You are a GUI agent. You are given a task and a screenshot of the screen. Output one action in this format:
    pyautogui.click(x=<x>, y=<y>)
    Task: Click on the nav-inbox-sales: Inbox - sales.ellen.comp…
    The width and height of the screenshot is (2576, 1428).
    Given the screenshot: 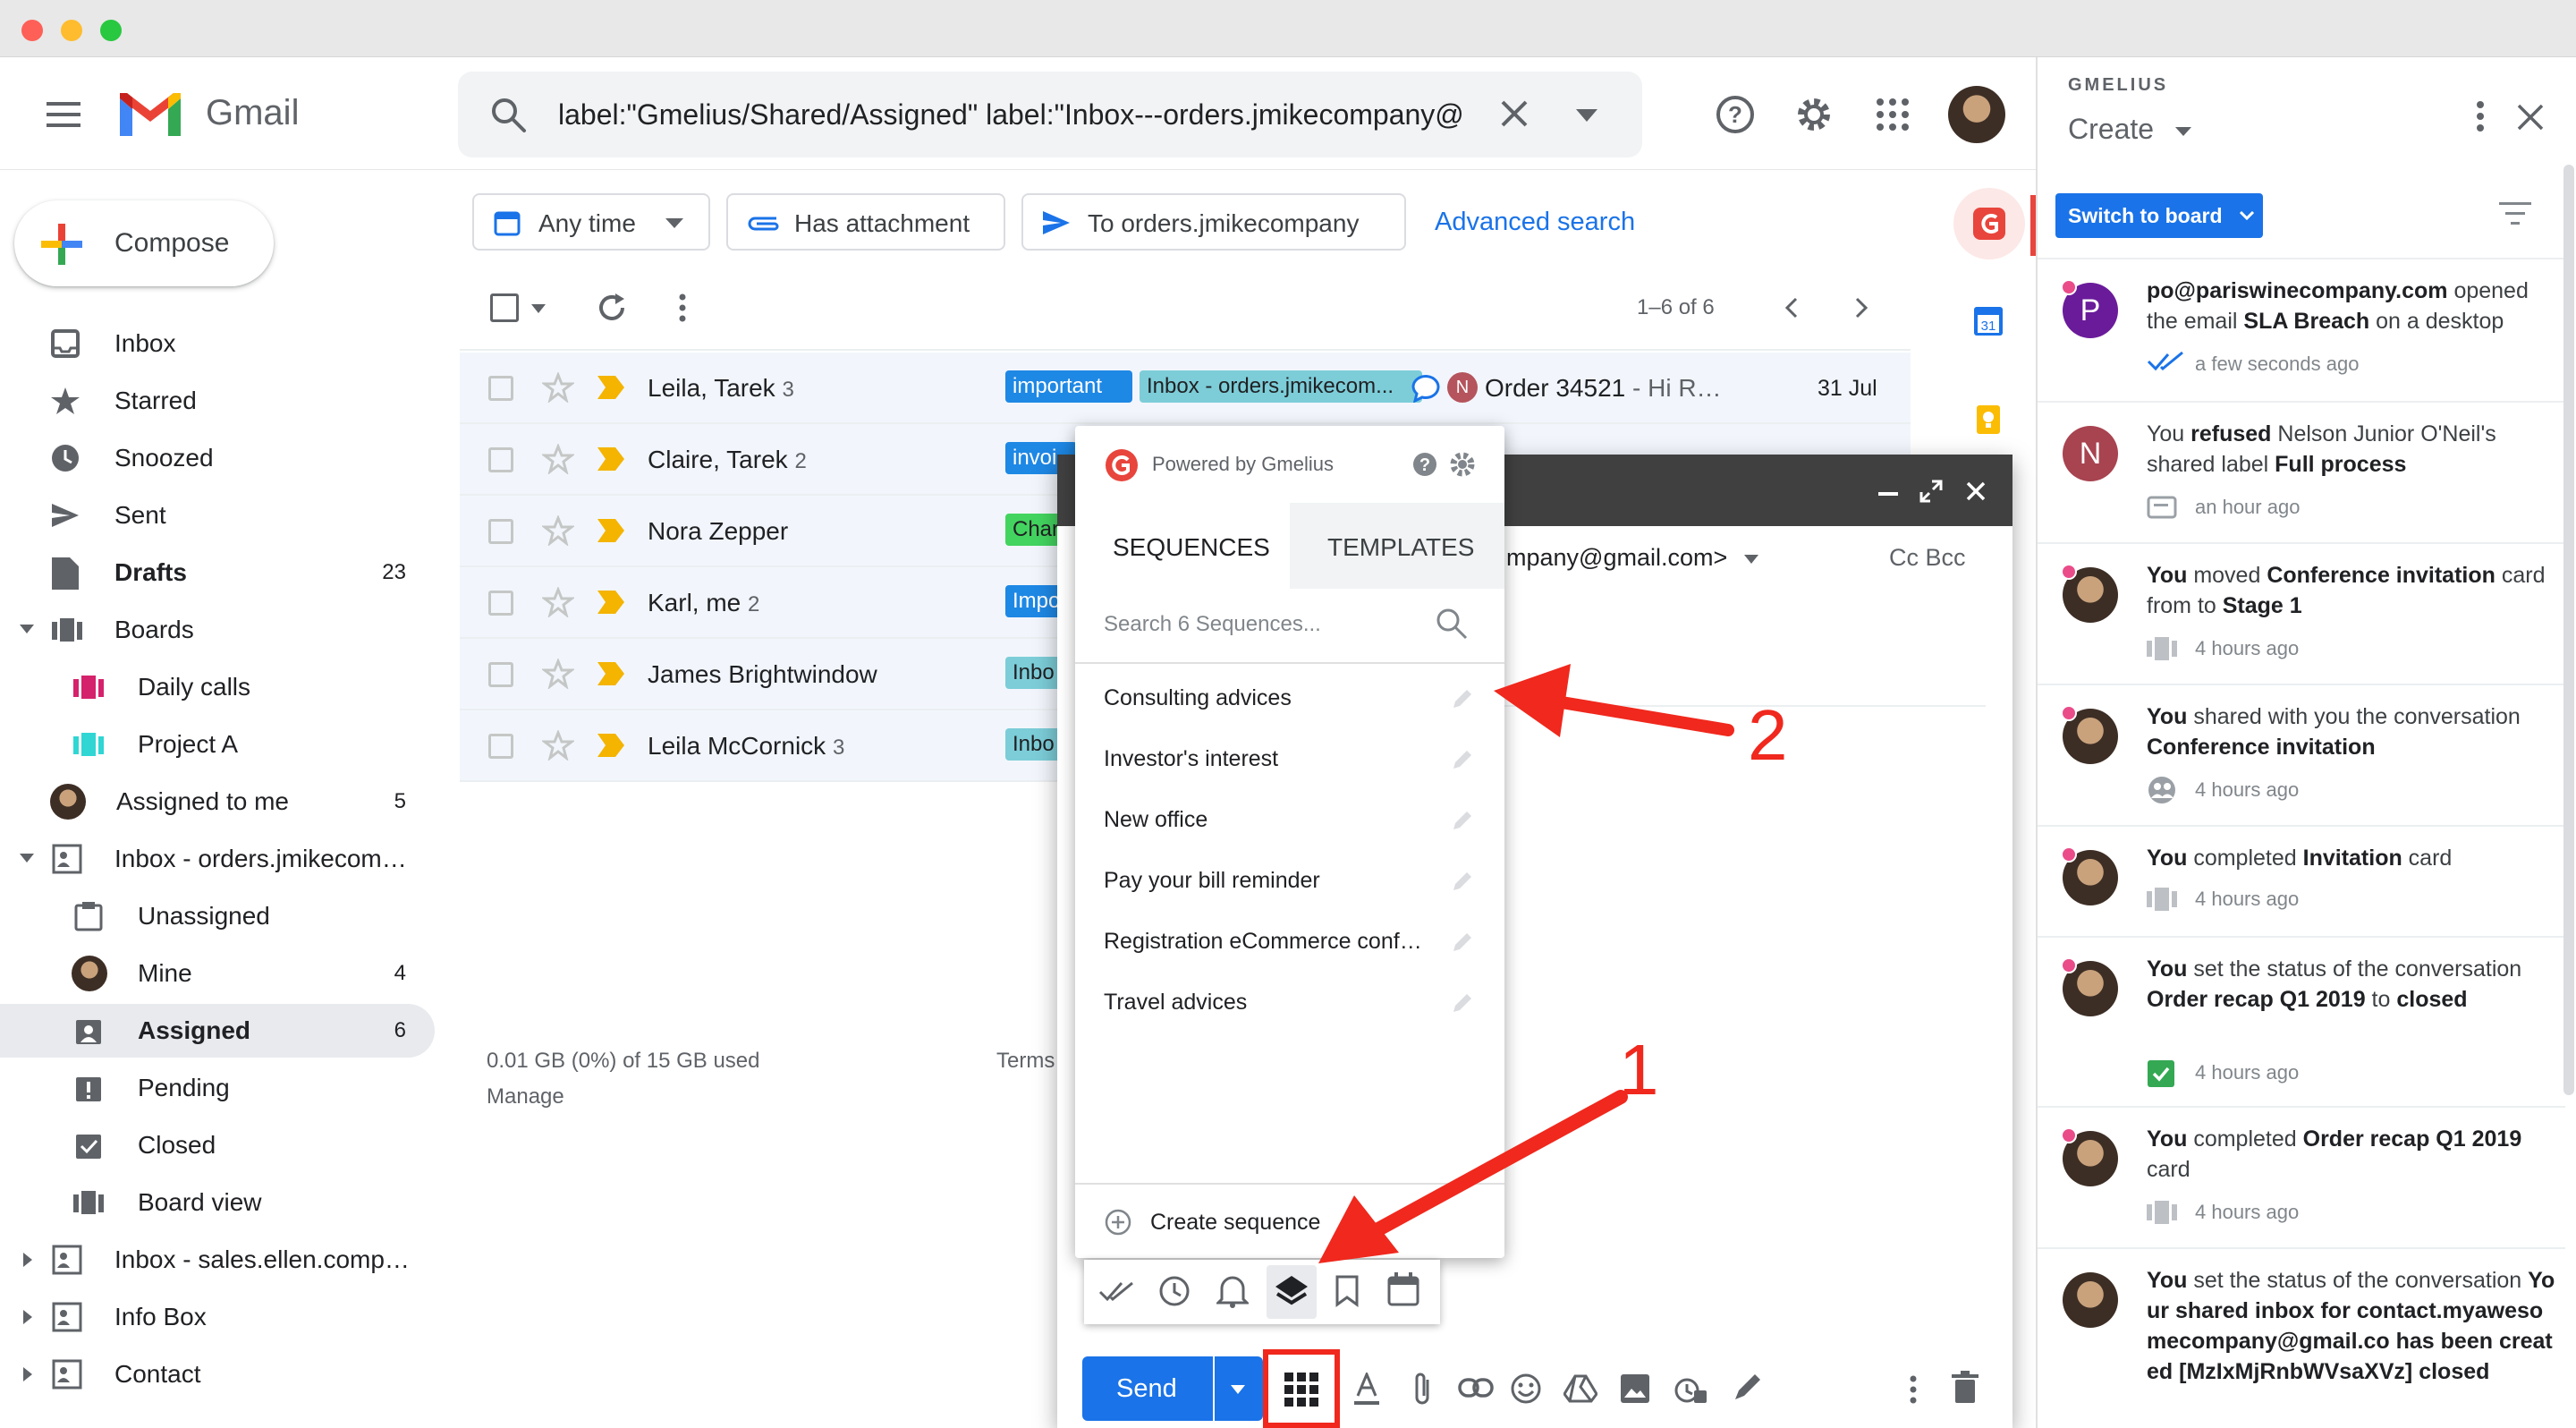 What is the action you would take?
    pyautogui.click(x=217, y=1260)
    